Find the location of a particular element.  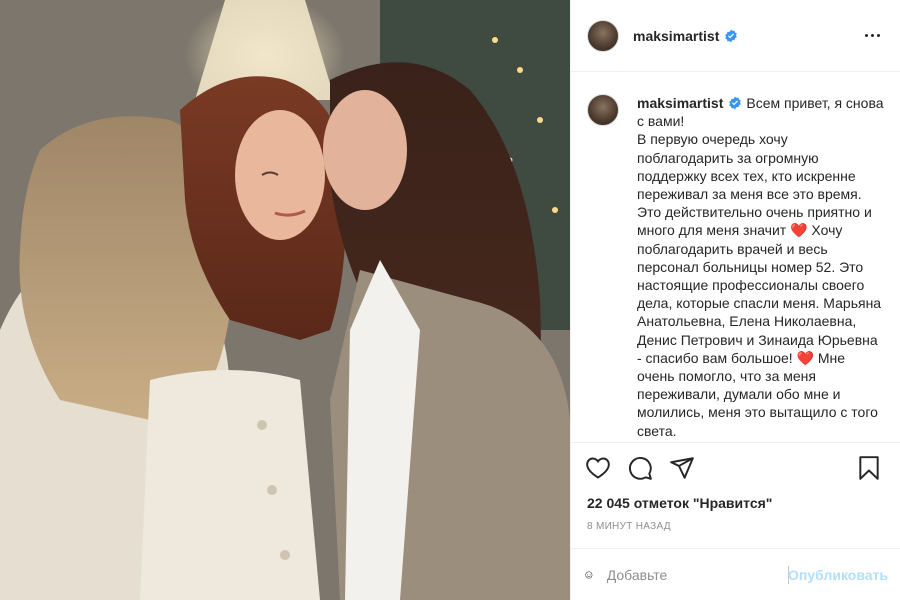

comment-icon is located at coordinates (640, 468).